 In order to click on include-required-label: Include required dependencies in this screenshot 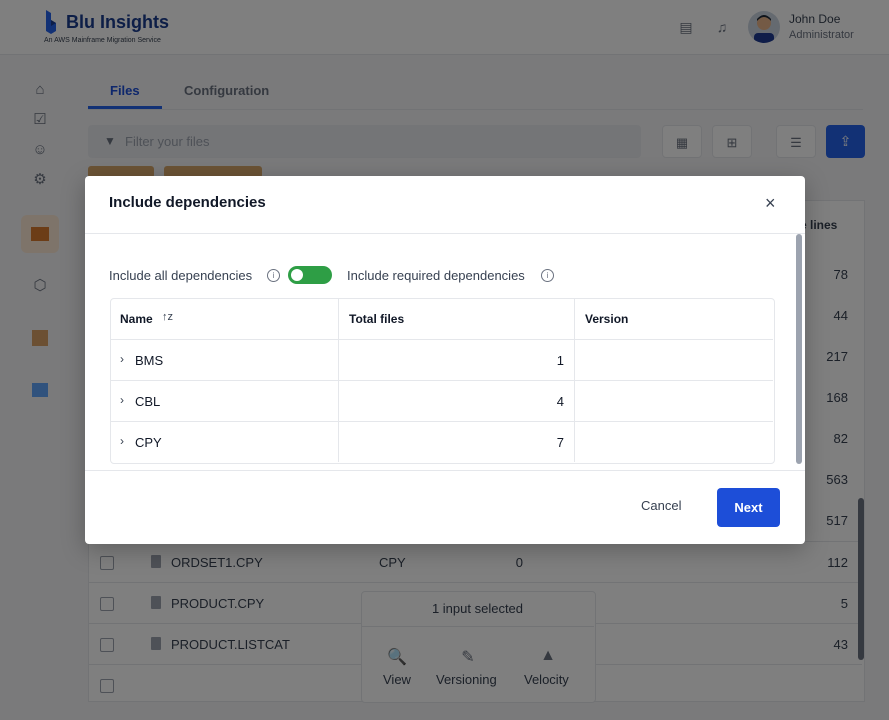, I will do `click(436, 275)`.